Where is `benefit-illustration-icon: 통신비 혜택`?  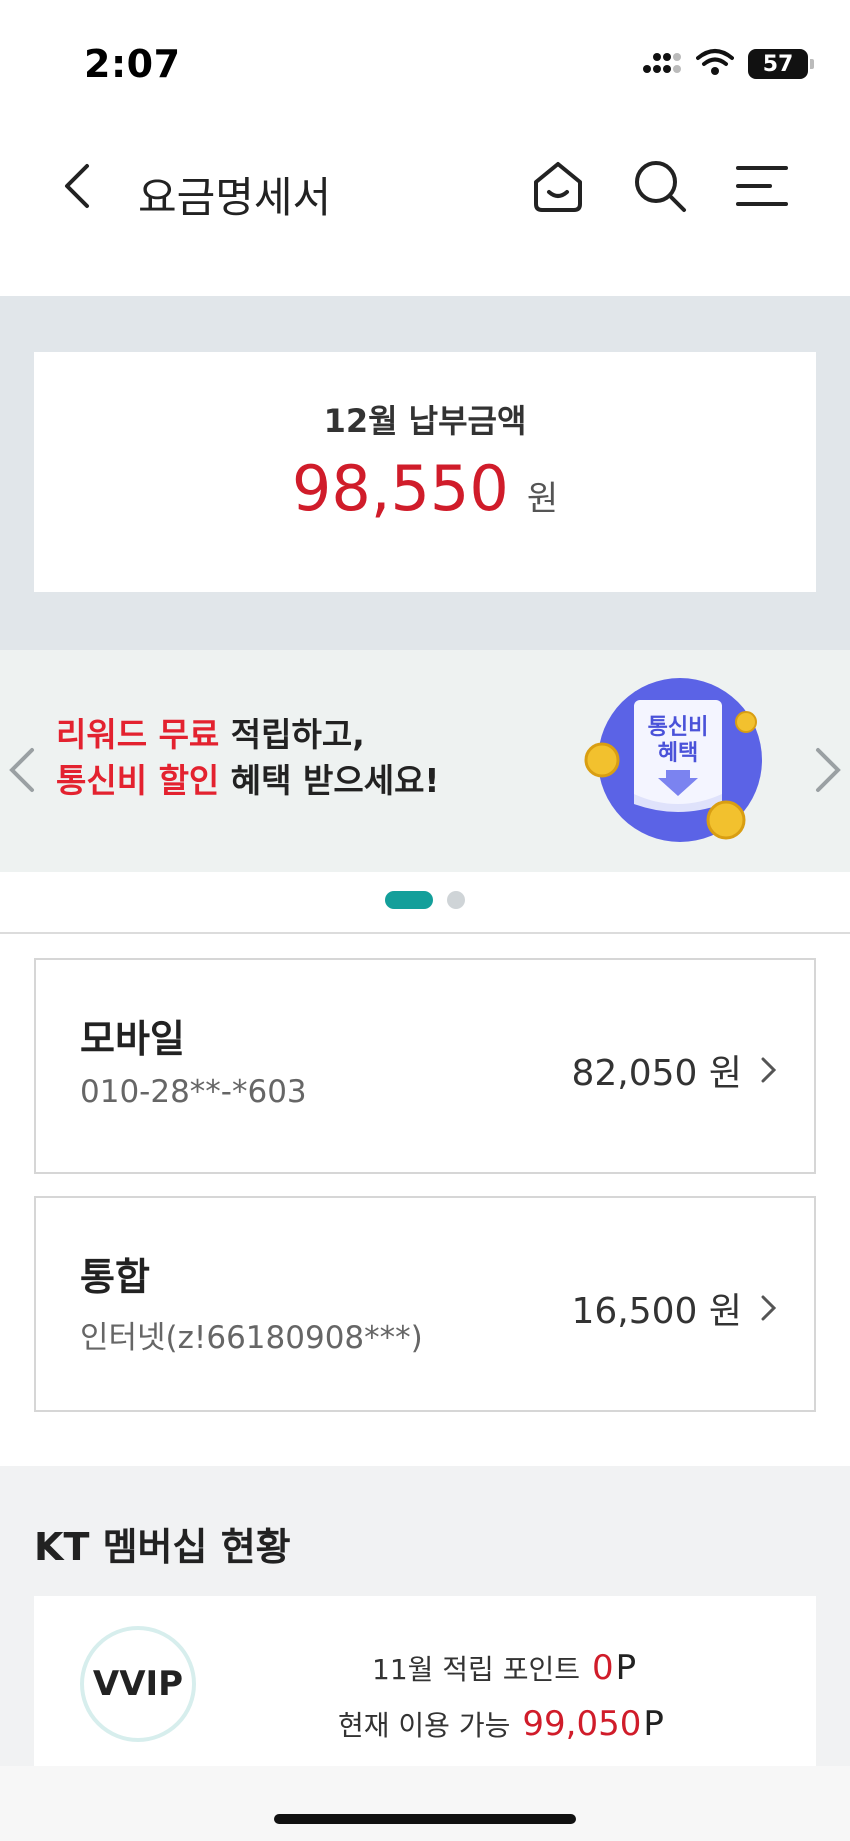 benefit-illustration-icon: 통신비 혜택 is located at coordinates (680, 763).